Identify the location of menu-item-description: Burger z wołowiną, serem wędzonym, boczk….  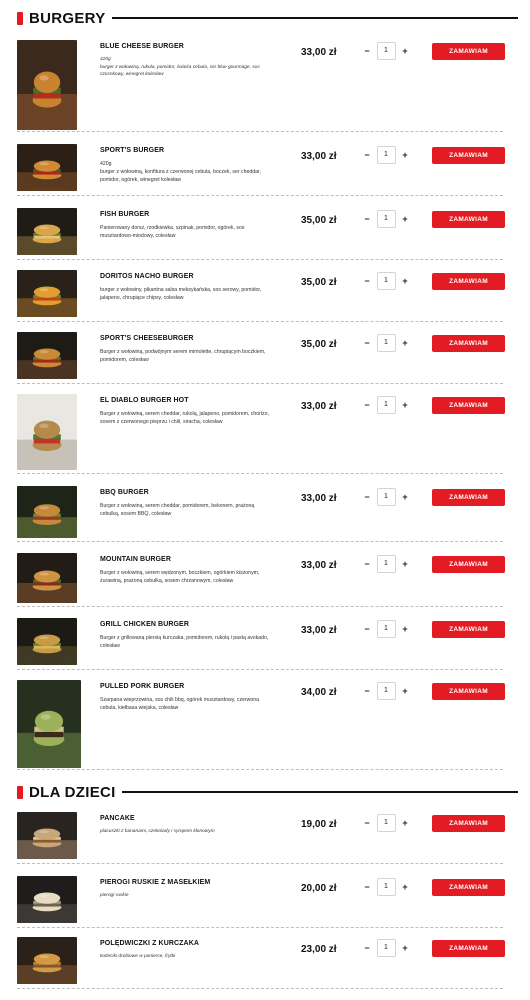
(180, 577).